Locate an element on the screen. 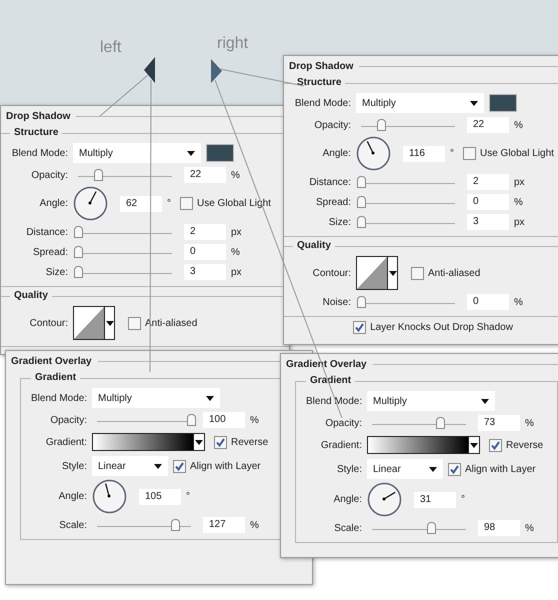 This screenshot has width=558, height=600. arrow-label: right is located at coordinates (232, 44).